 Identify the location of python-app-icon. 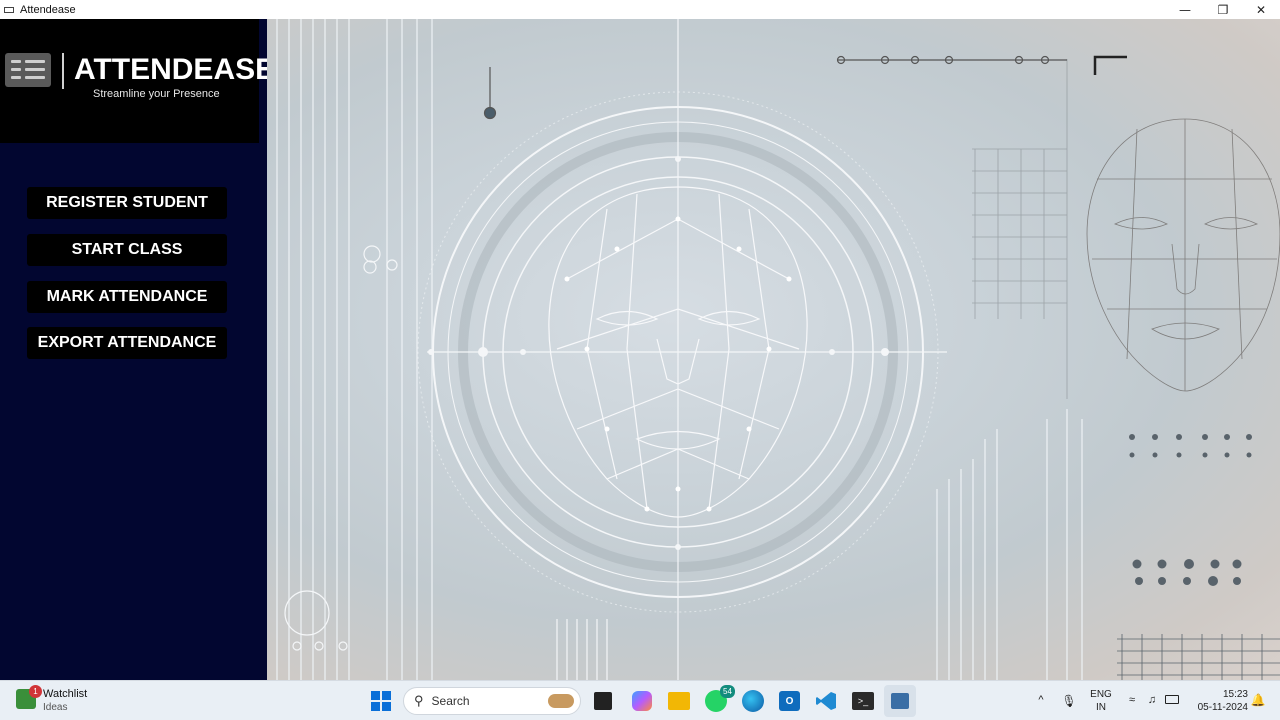
(900, 701).